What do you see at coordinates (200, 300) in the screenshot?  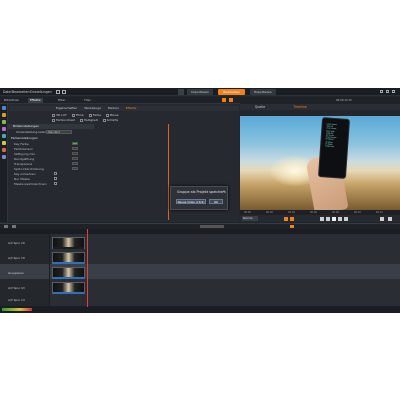 I see `track-row: A/V Spur (1)` at bounding box center [200, 300].